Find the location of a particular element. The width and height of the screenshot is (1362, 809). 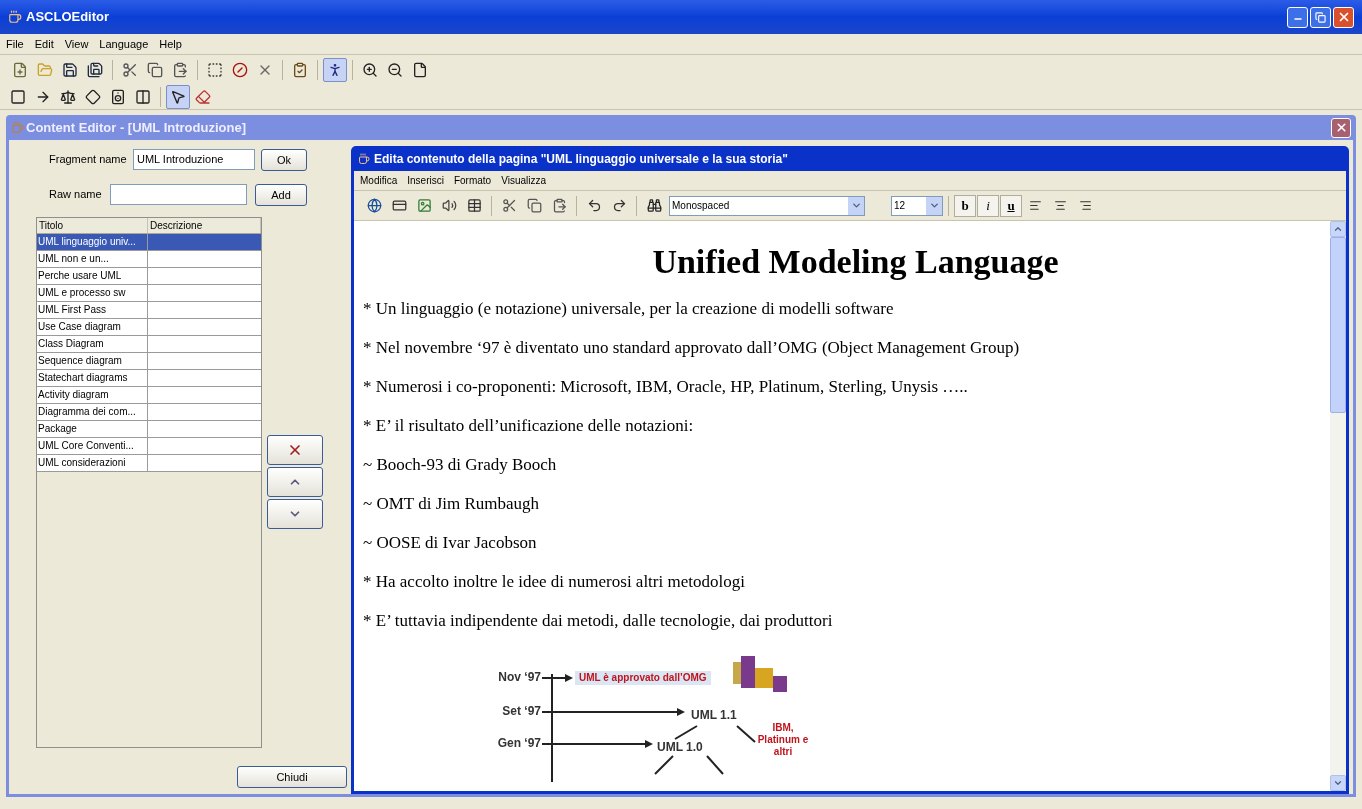

scrollbar is located at coordinates (1338, 506).